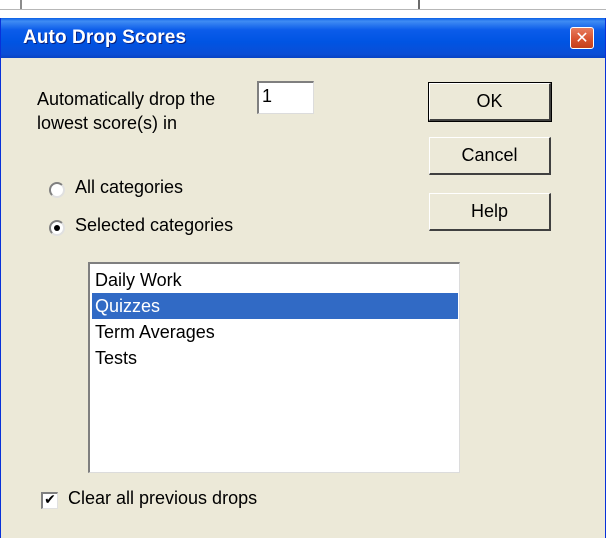  Describe the element at coordinates (285, 97) in the screenshot. I see `drop-count-input: 1` at that location.